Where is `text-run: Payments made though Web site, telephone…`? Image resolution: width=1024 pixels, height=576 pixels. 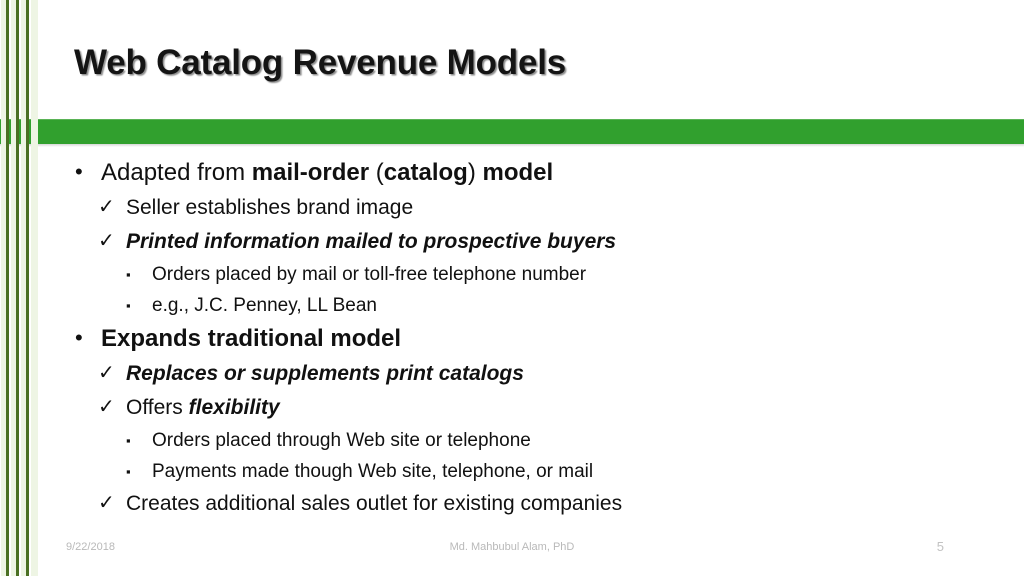
text-run: Payments made though Web site, telephone… is located at coordinates (373, 471).